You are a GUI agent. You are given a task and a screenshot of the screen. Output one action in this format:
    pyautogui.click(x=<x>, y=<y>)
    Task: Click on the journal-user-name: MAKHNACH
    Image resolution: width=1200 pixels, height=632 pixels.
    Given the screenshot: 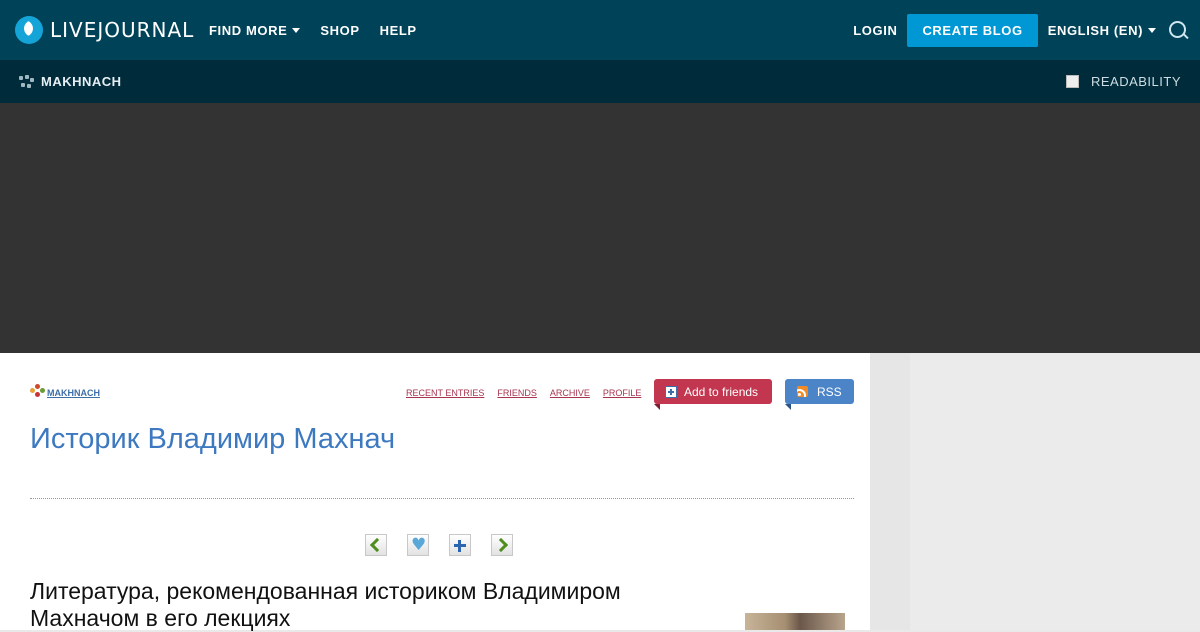 What is the action you would take?
    pyautogui.click(x=73, y=393)
    